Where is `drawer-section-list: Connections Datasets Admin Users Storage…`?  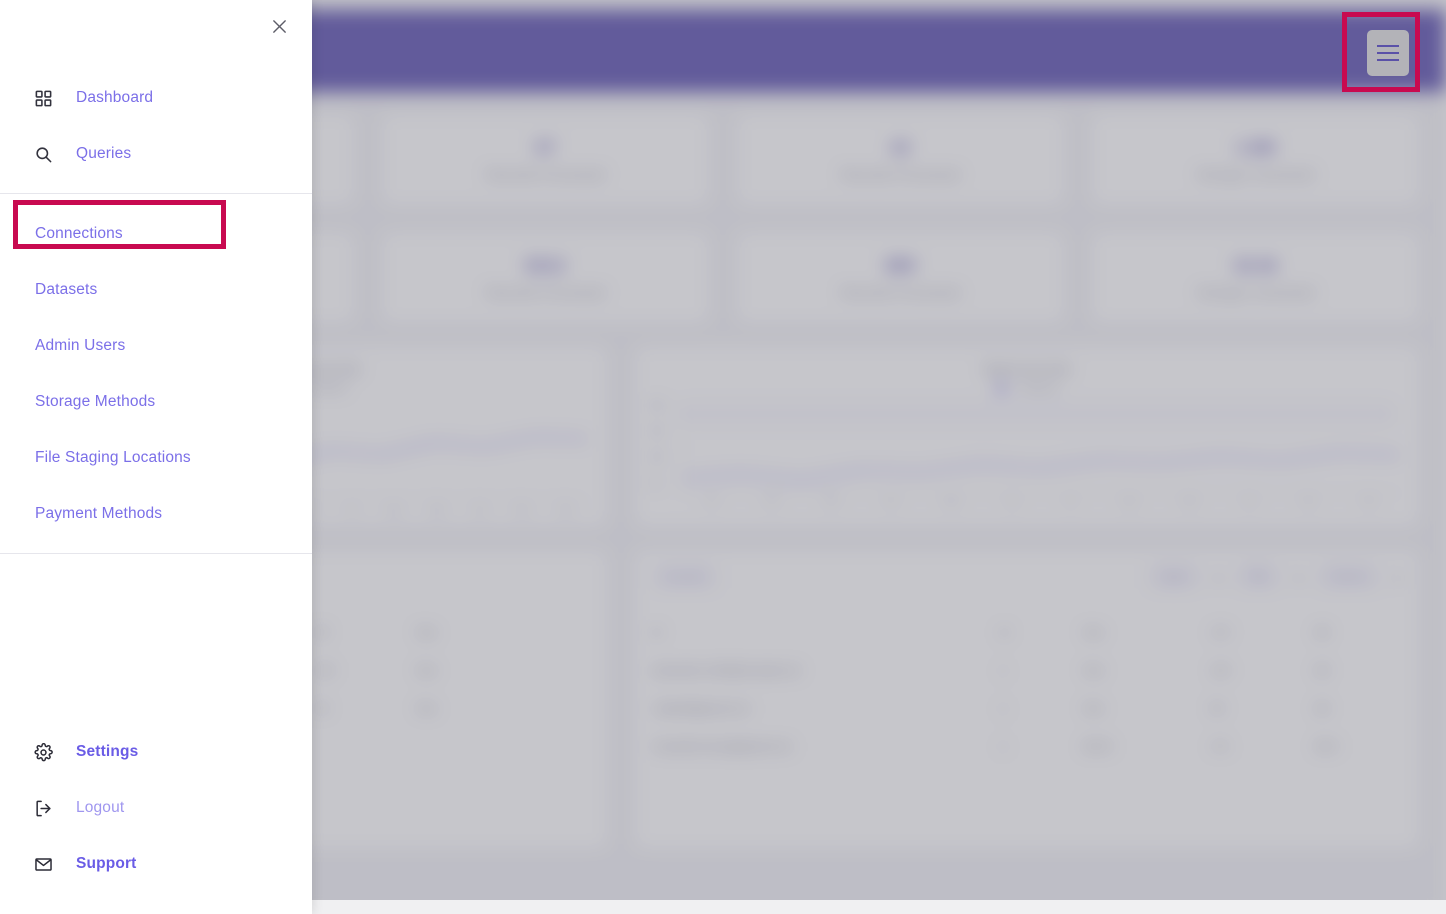
drawer-section-list: Connections Datasets Admin Users Storage… is located at coordinates (156, 374).